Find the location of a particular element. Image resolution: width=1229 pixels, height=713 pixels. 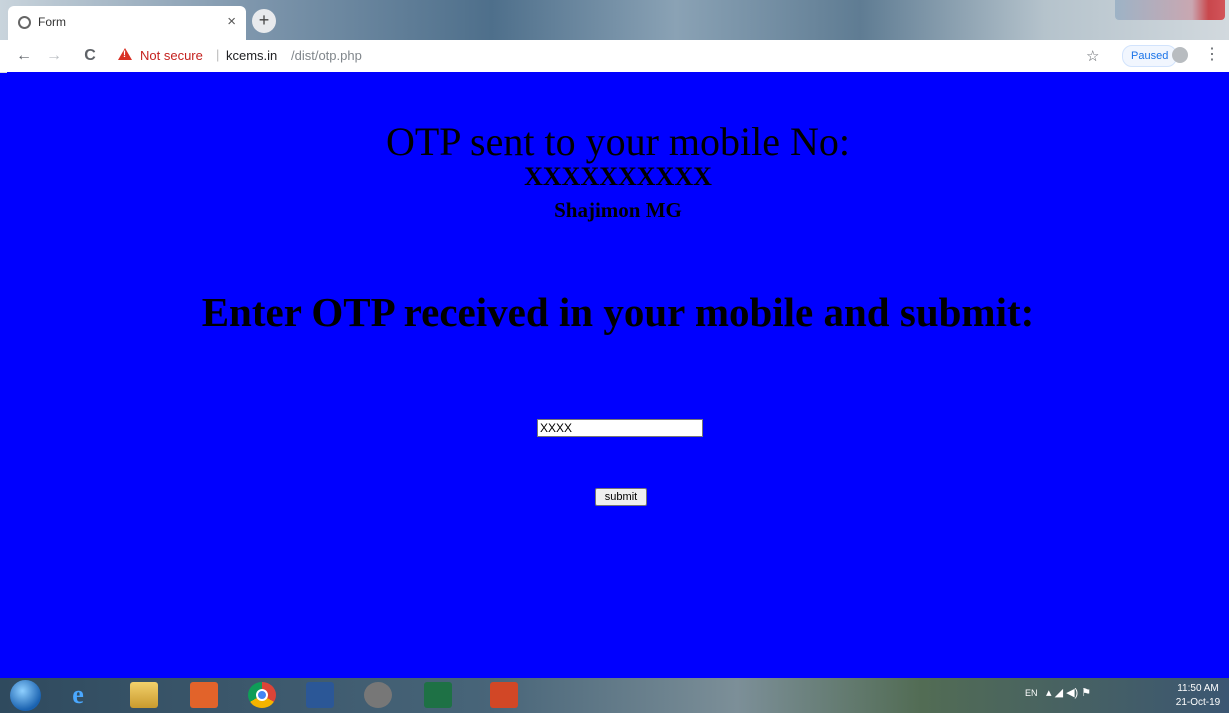

camera-icon is located at coordinates (378, 695).